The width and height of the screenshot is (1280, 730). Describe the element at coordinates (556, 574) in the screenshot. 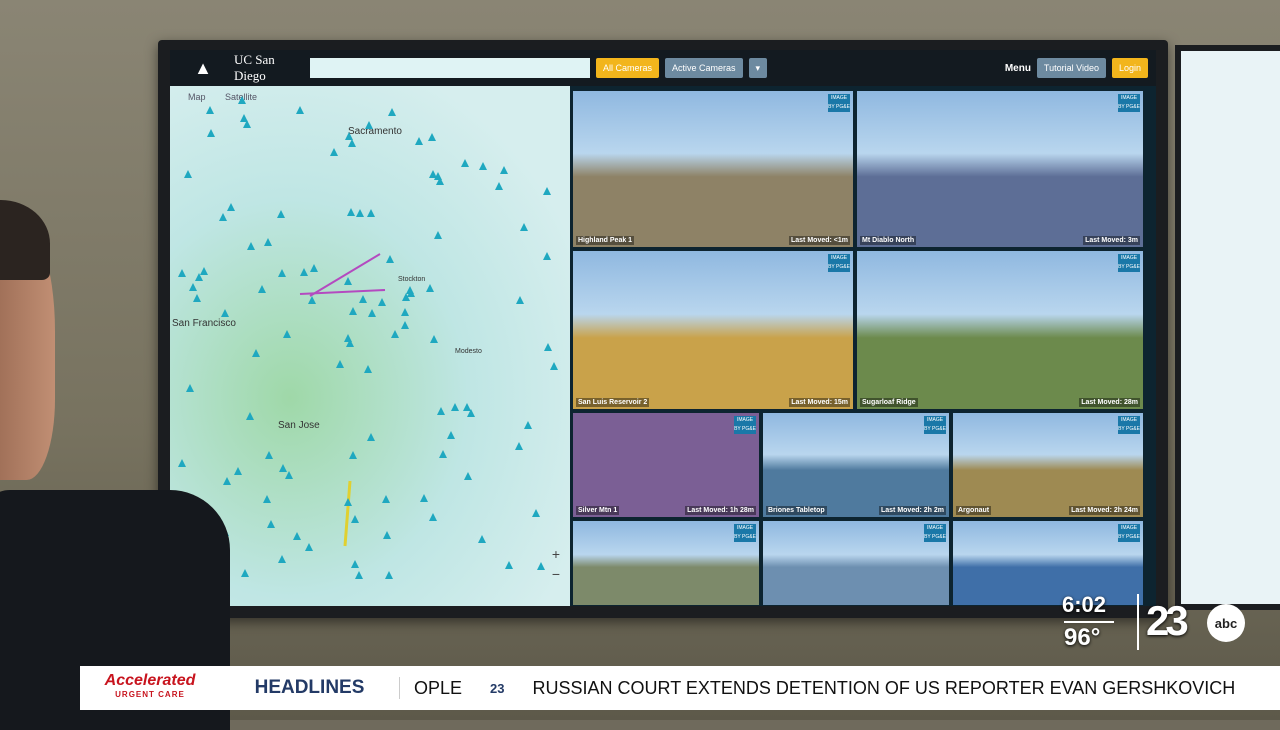

I see `zoom-out-button: −` at that location.